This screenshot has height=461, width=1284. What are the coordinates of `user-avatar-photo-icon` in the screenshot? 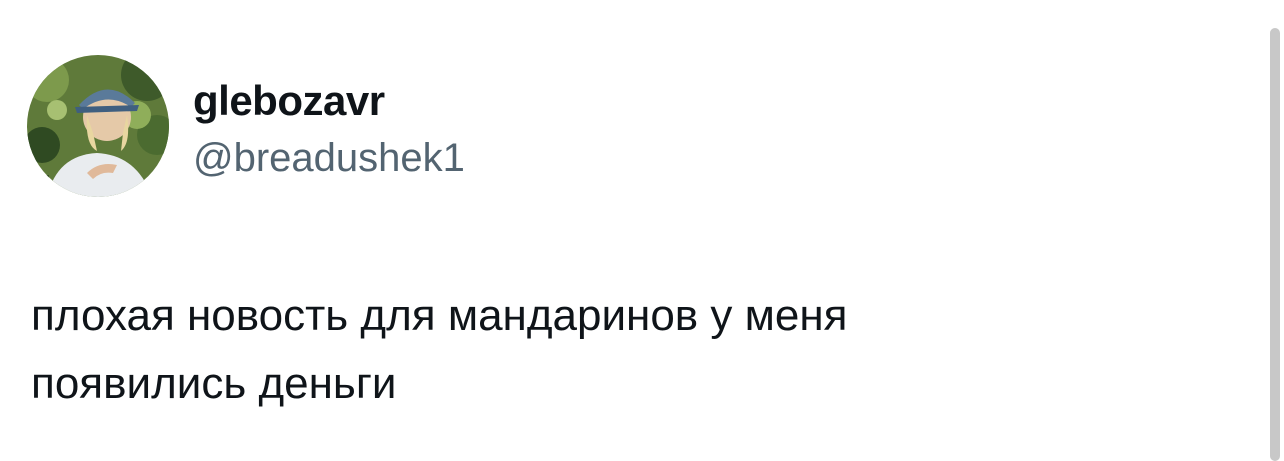 It's located at (98, 126).